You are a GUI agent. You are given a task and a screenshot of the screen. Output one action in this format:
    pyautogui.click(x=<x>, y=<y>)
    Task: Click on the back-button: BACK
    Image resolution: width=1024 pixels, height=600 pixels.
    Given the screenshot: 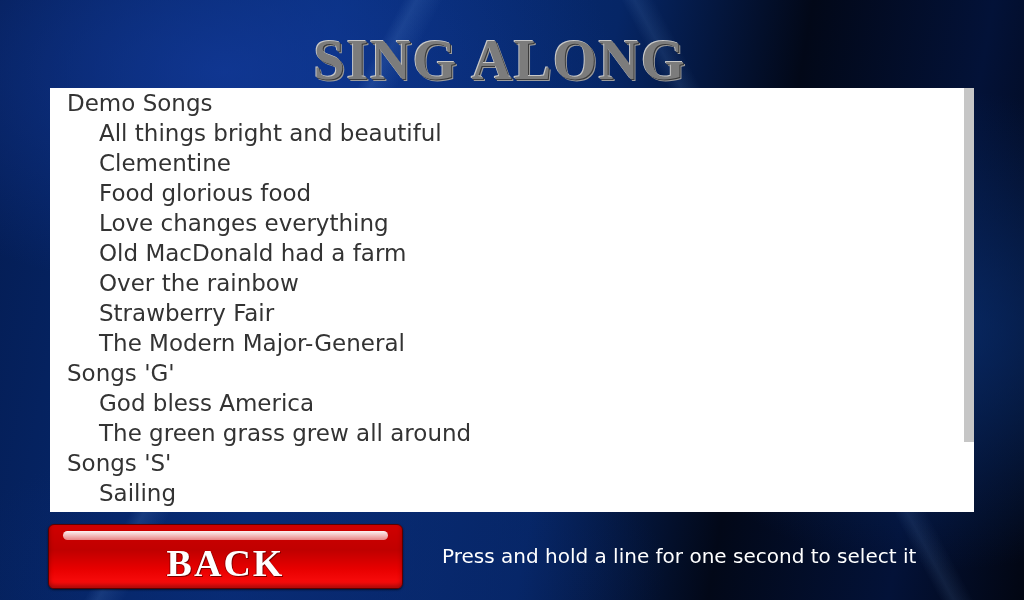 What is the action you would take?
    pyautogui.click(x=225, y=556)
    